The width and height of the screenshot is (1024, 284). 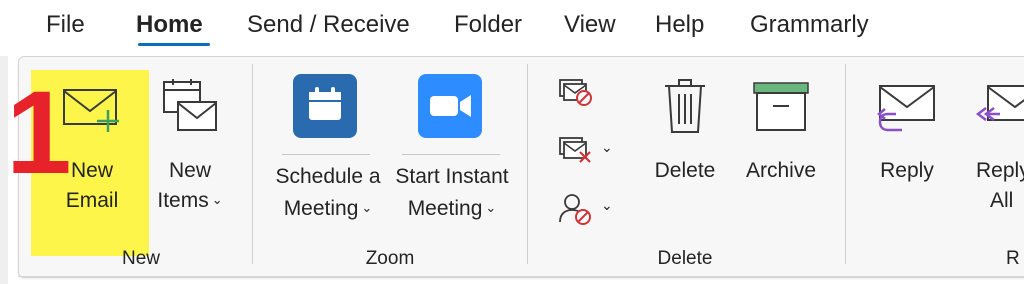 I want to click on clean-up-icon, so click(x=575, y=150).